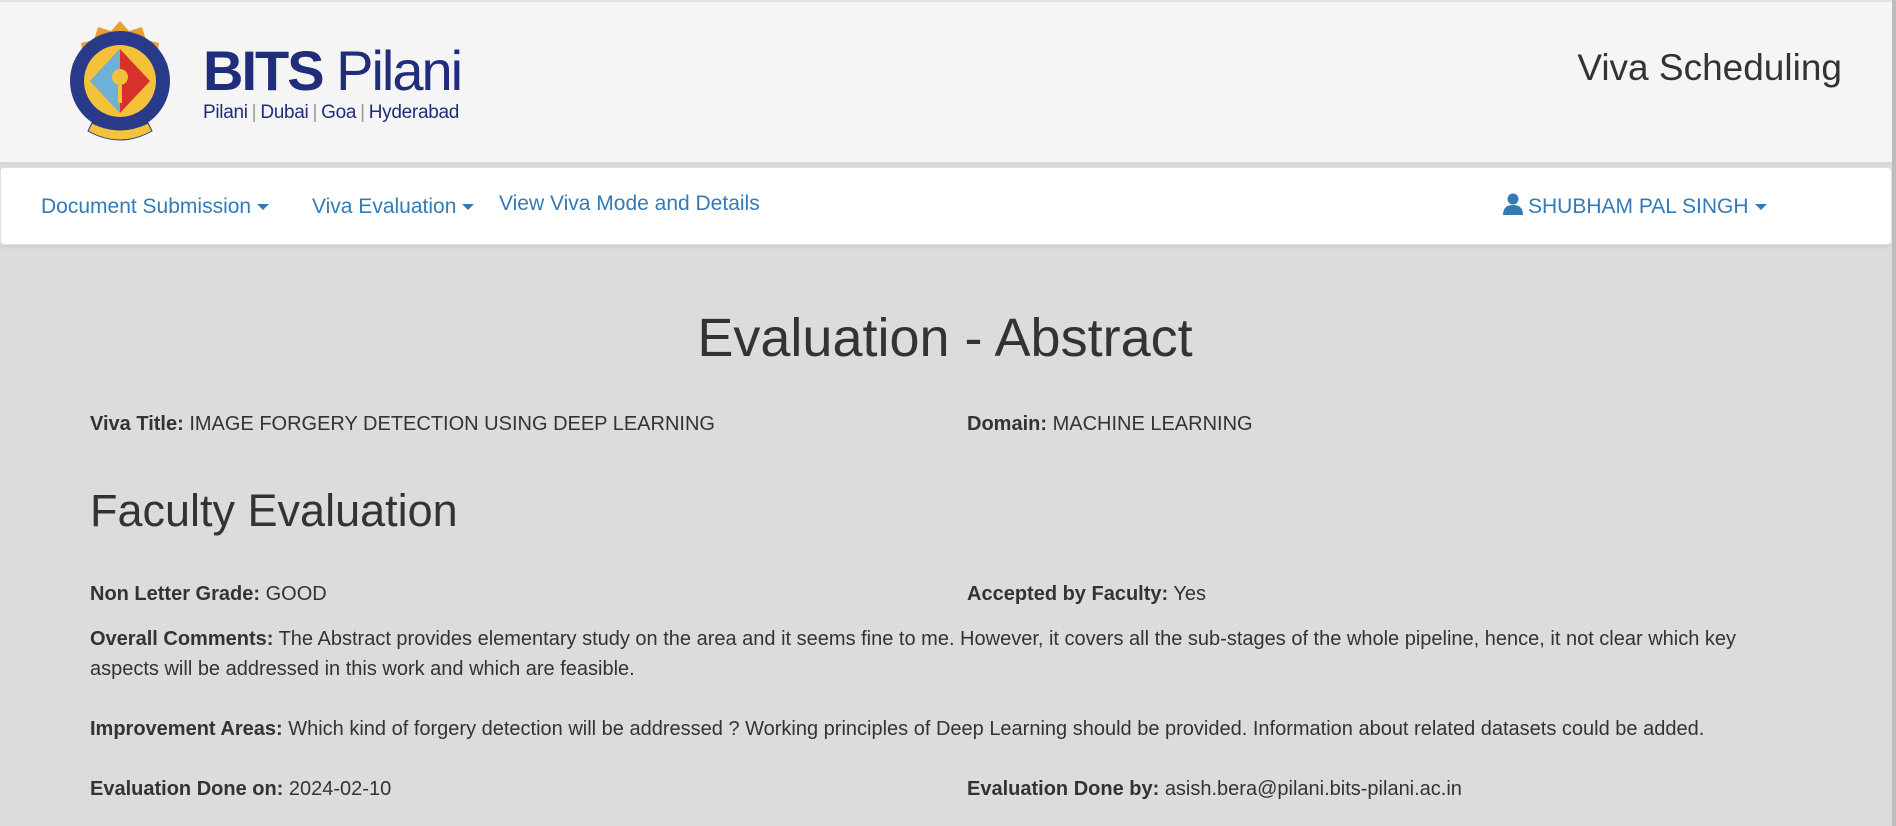  What do you see at coordinates (1007, 424) in the screenshot?
I see `domain-label: Domain:` at bounding box center [1007, 424].